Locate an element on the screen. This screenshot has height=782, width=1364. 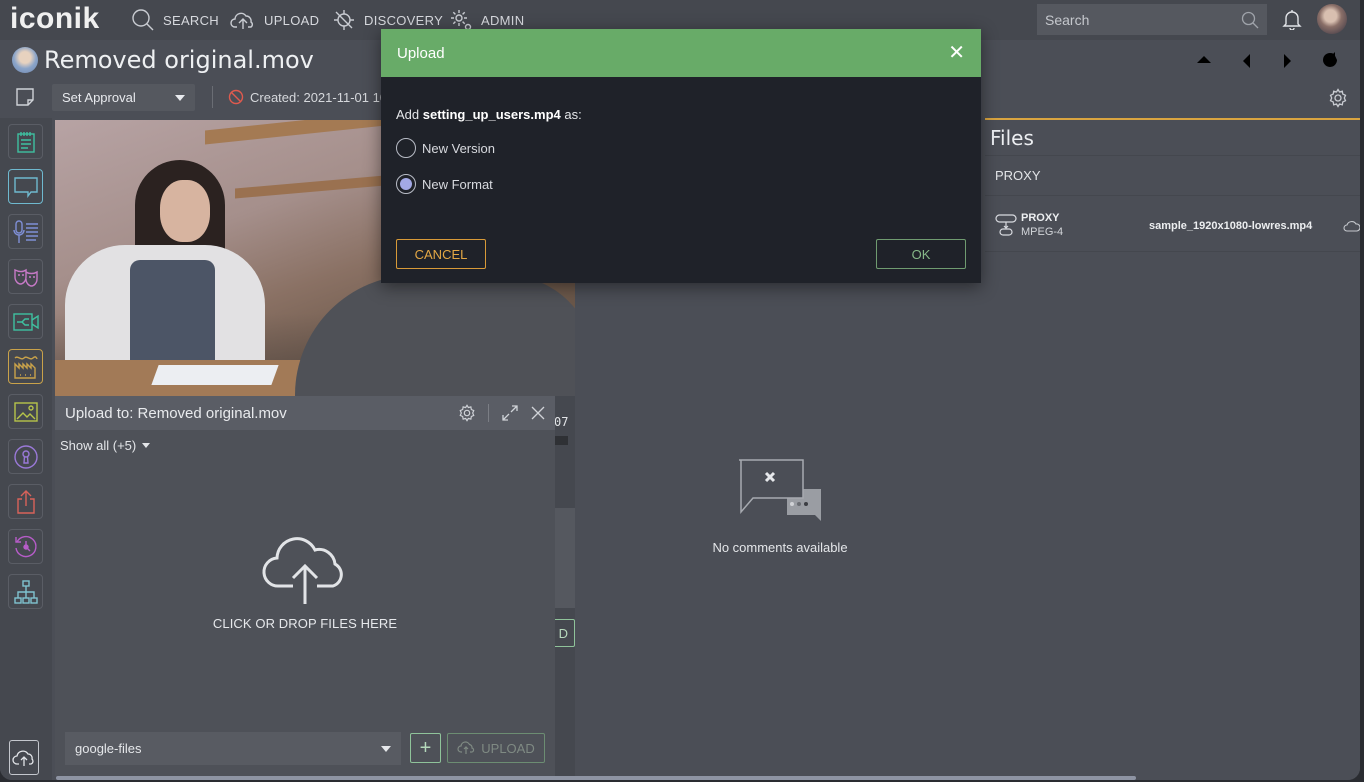
header-divider is located at coordinates (488, 413).